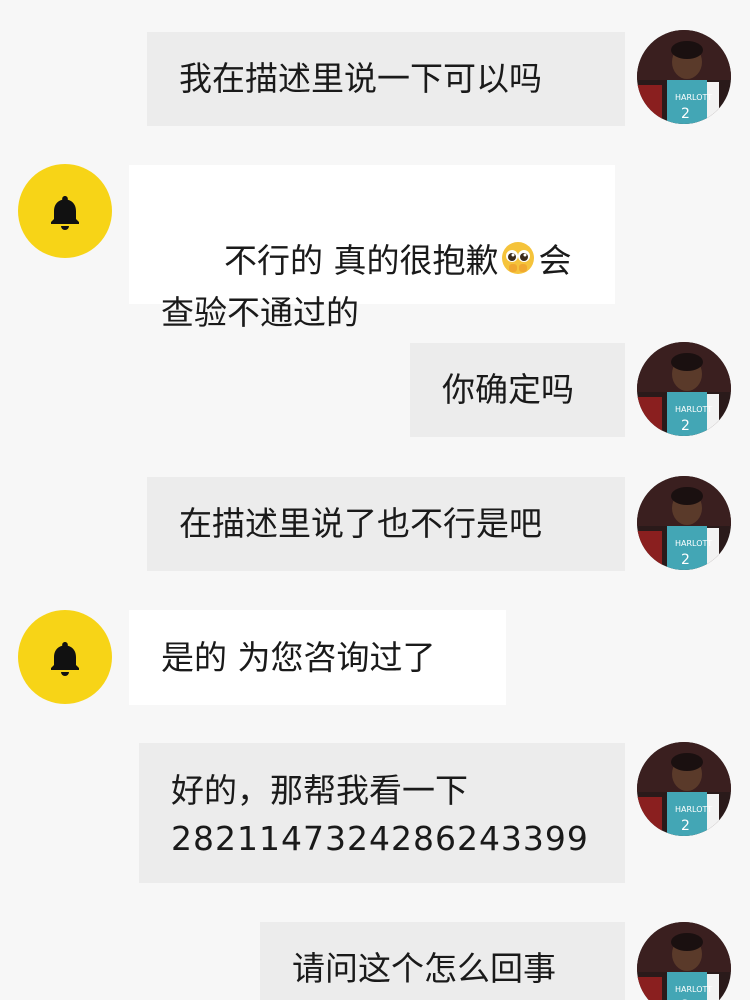 This screenshot has width=750, height=1000. I want to click on order-number: 2821147324286243399, so click(380, 838).